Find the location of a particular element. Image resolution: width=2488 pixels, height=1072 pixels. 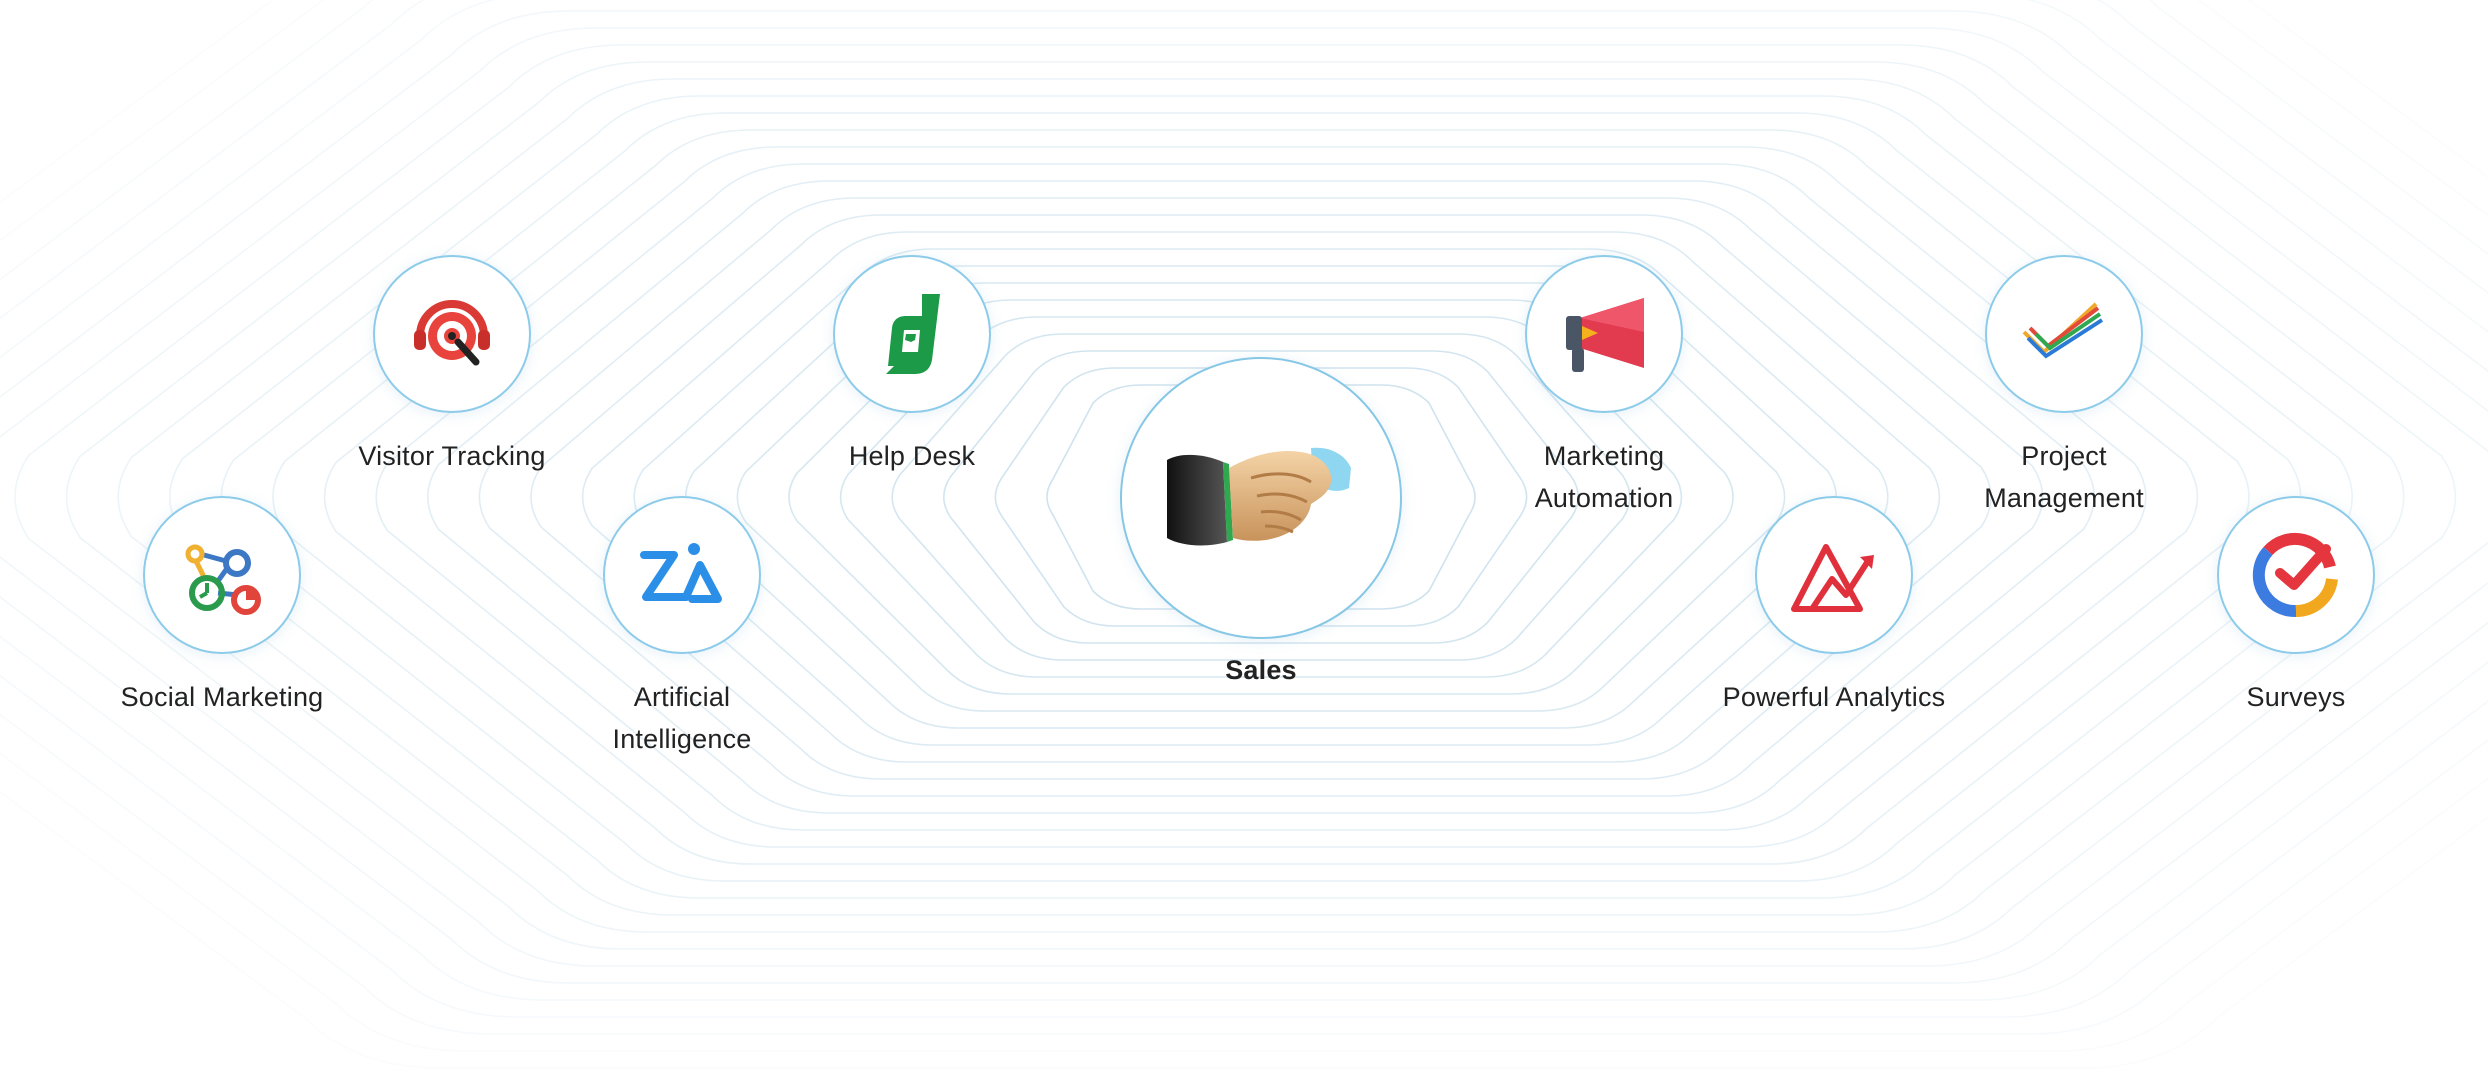

label-sales: Sales is located at coordinates (1261, 670).